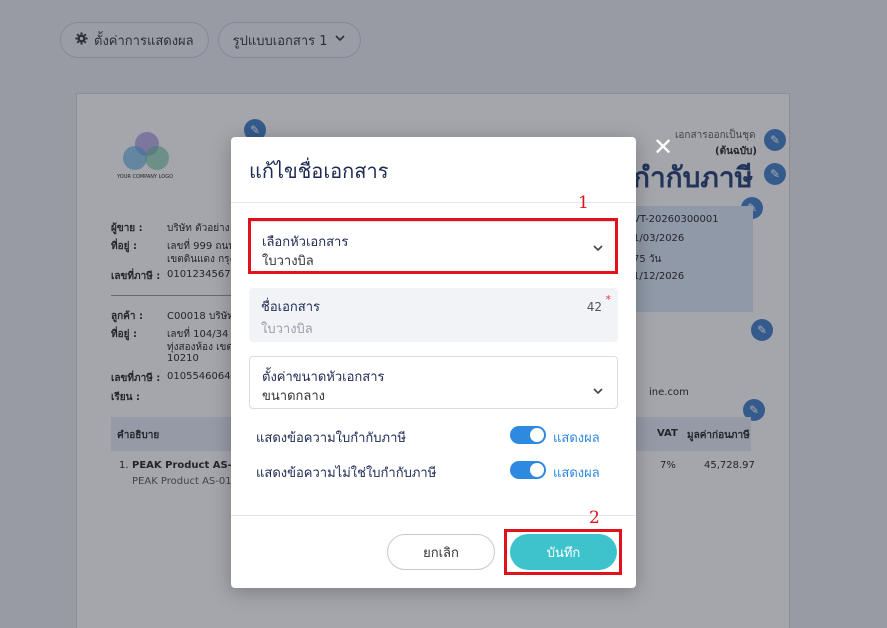  What do you see at coordinates (433, 315) in the screenshot?
I see `document-name-field: ชื่อเอกสาร ใบวางบิล 42 *` at bounding box center [433, 315].